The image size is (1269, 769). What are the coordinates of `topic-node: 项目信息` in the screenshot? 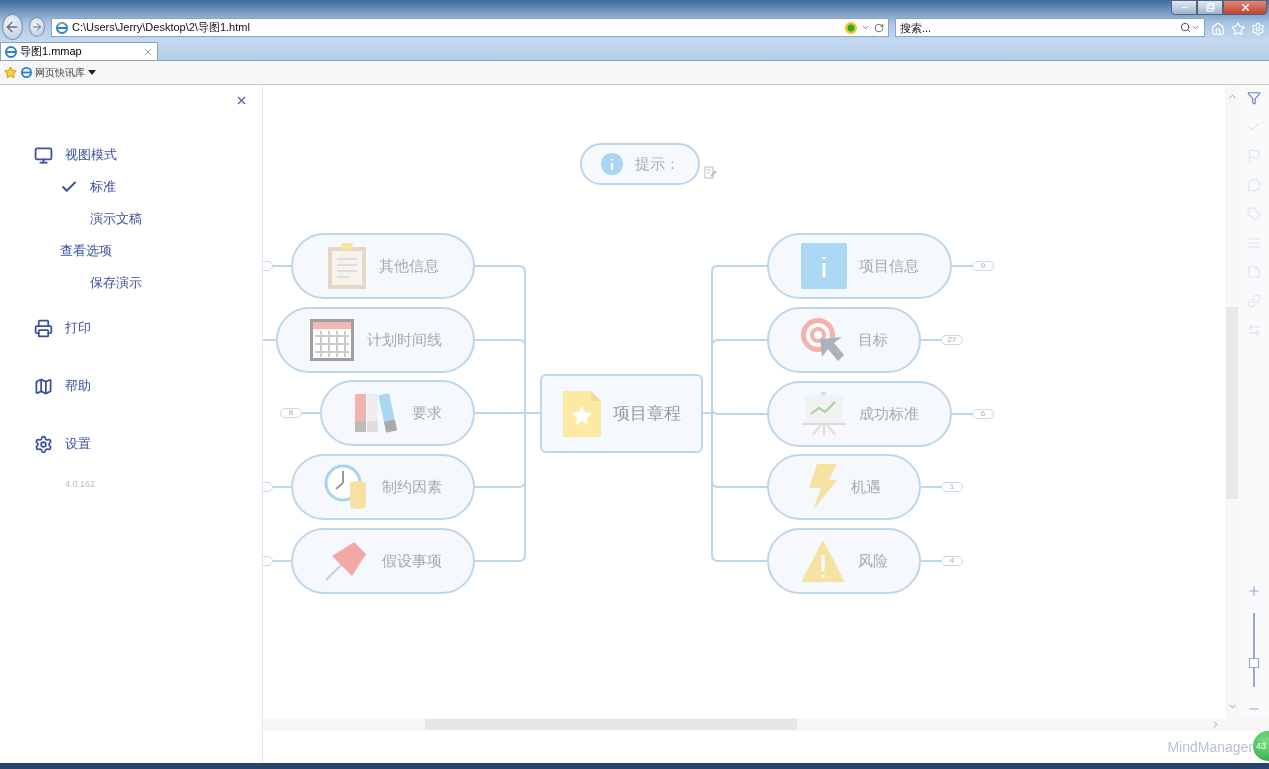 It's located at (859, 266).